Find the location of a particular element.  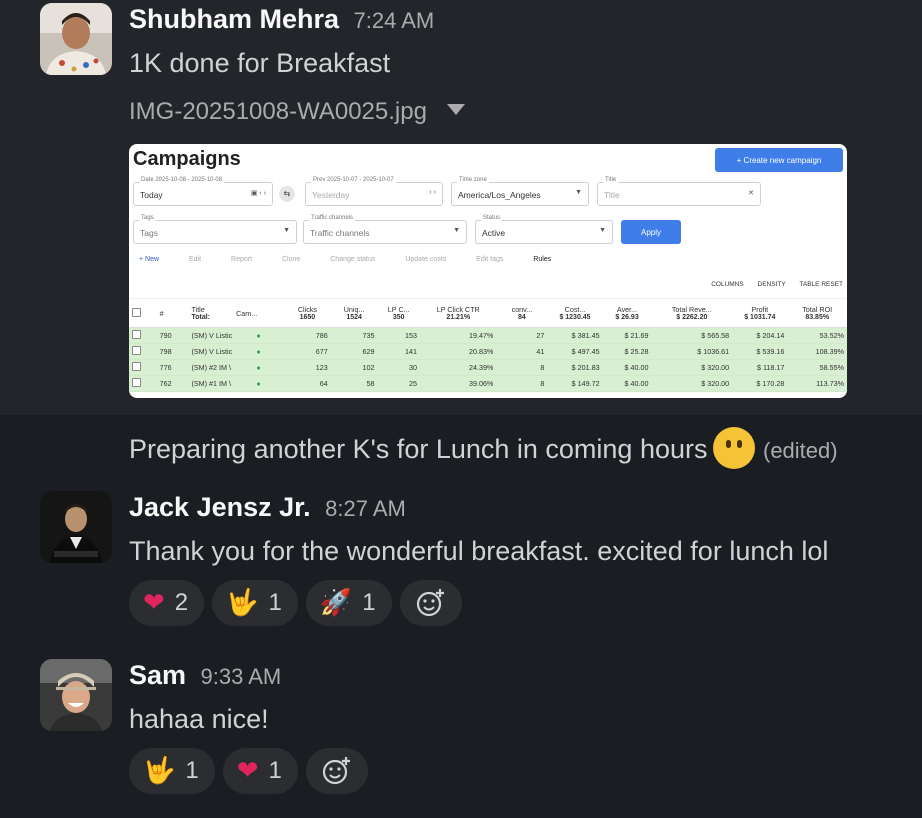

shot-prev-label: Prev 2025-10-07 - 2025-10-07 is located at coordinates (353, 180).